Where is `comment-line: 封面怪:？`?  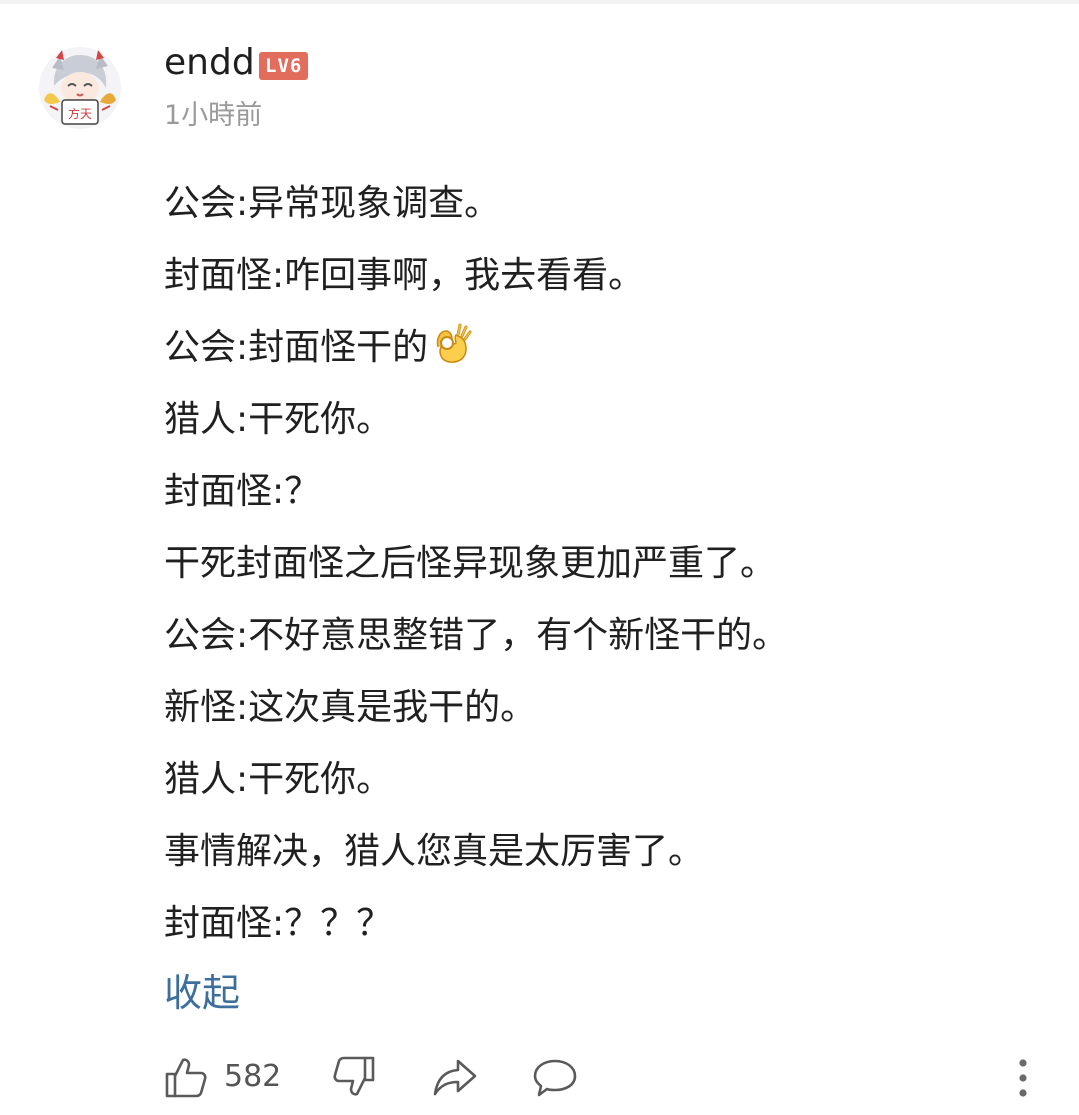
comment-line: 封面怪:？ is located at coordinates (242, 491).